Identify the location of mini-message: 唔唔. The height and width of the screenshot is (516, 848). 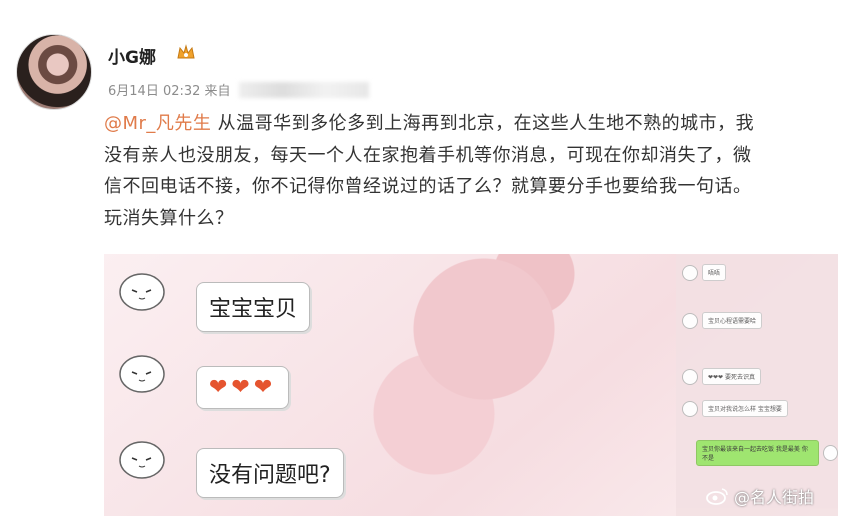
(704, 272).